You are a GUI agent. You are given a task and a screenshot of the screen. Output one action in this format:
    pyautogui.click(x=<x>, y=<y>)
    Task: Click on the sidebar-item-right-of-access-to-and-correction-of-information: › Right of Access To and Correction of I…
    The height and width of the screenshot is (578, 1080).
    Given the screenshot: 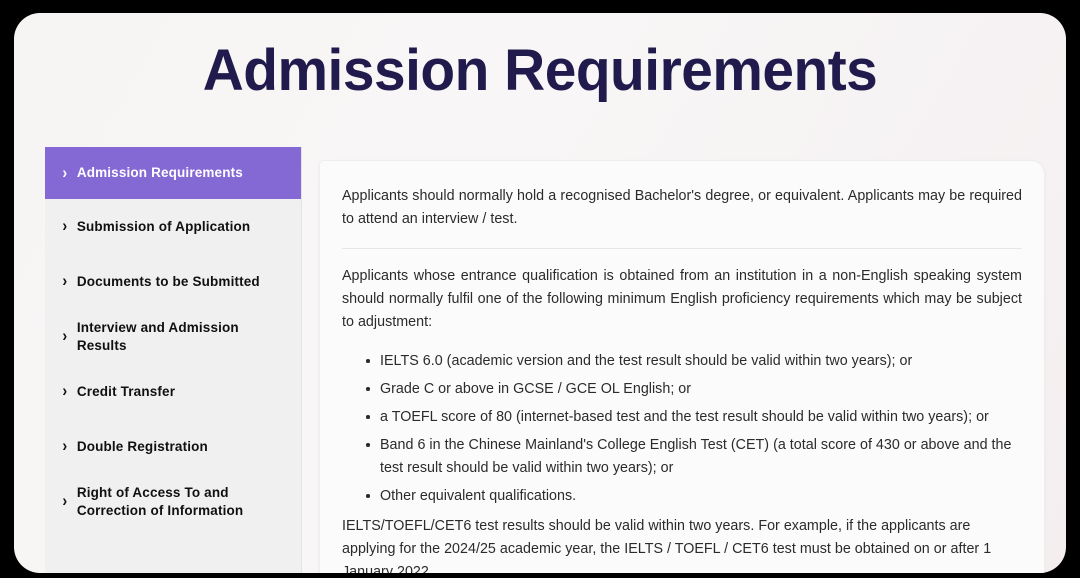 What is the action you would take?
    pyautogui.click(x=173, y=501)
    